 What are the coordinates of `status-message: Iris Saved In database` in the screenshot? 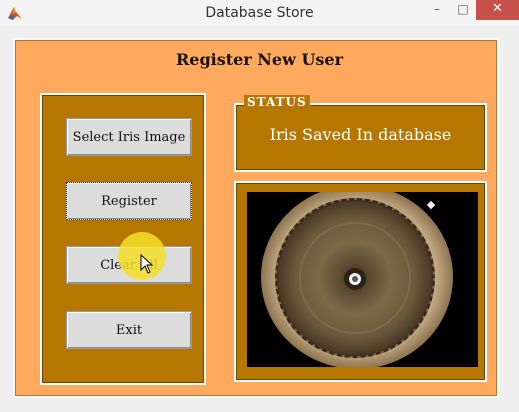 It's located at (360, 134).